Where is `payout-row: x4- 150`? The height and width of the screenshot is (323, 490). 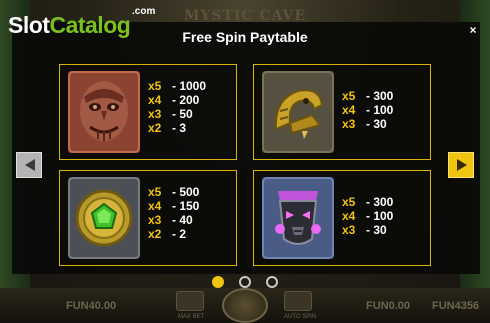
payout-row: x4- 150 is located at coordinates (174, 206).